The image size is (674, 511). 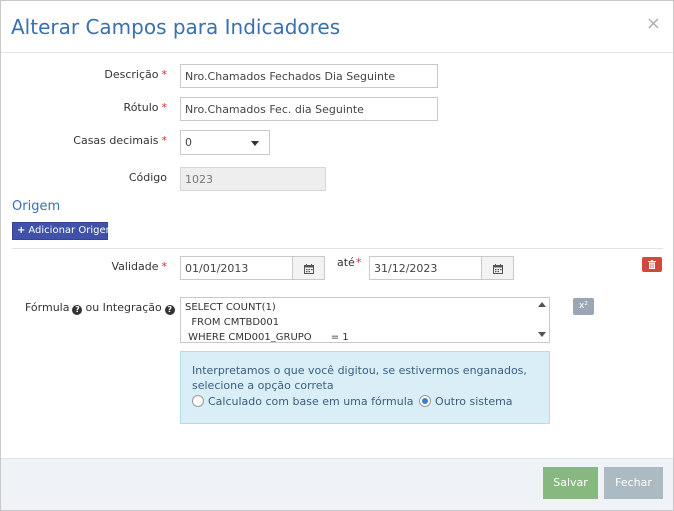 I want to click on radio-unchecked-icon, so click(x=198, y=401).